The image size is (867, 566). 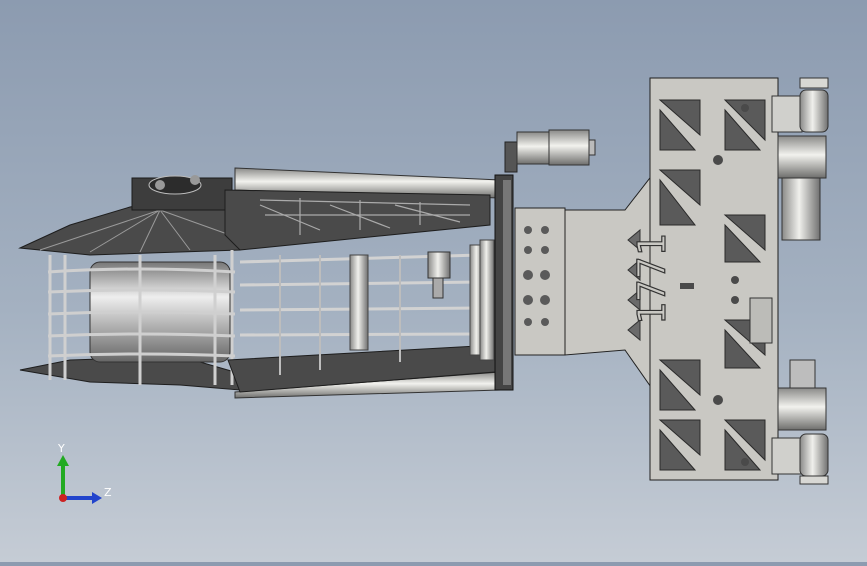 I want to click on coordinate-triad: Y Z, so click(x=84, y=478).